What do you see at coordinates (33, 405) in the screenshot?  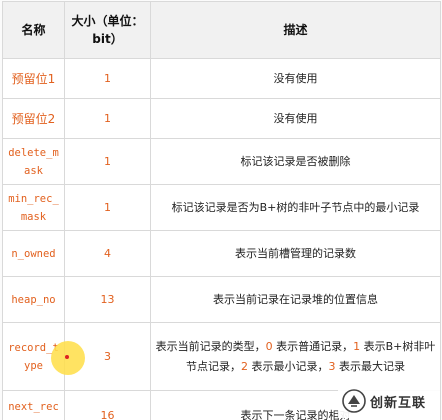 I see `row-name: next_record` at bounding box center [33, 405].